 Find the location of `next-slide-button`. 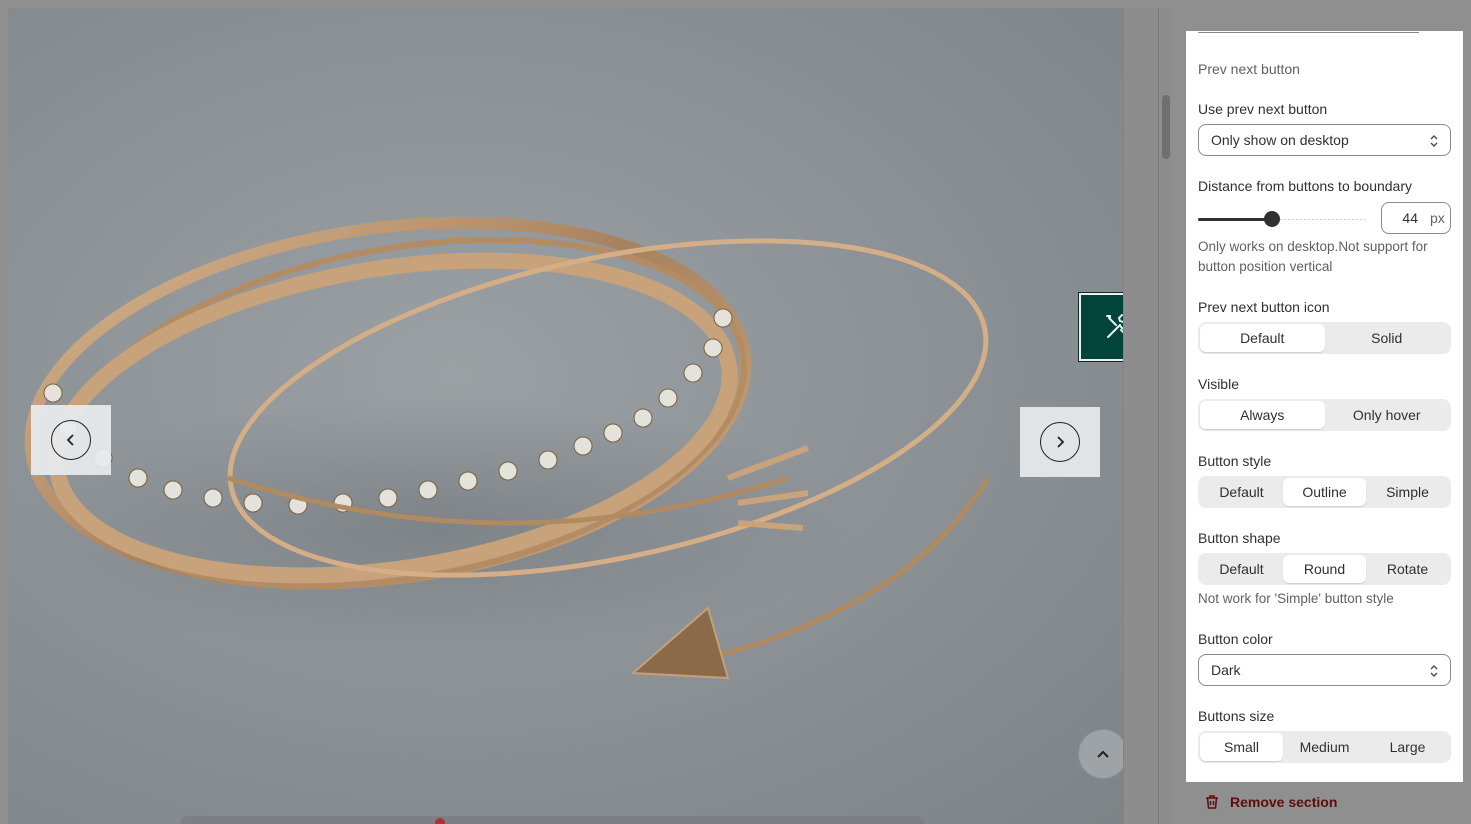

next-slide-button is located at coordinates (1060, 442).